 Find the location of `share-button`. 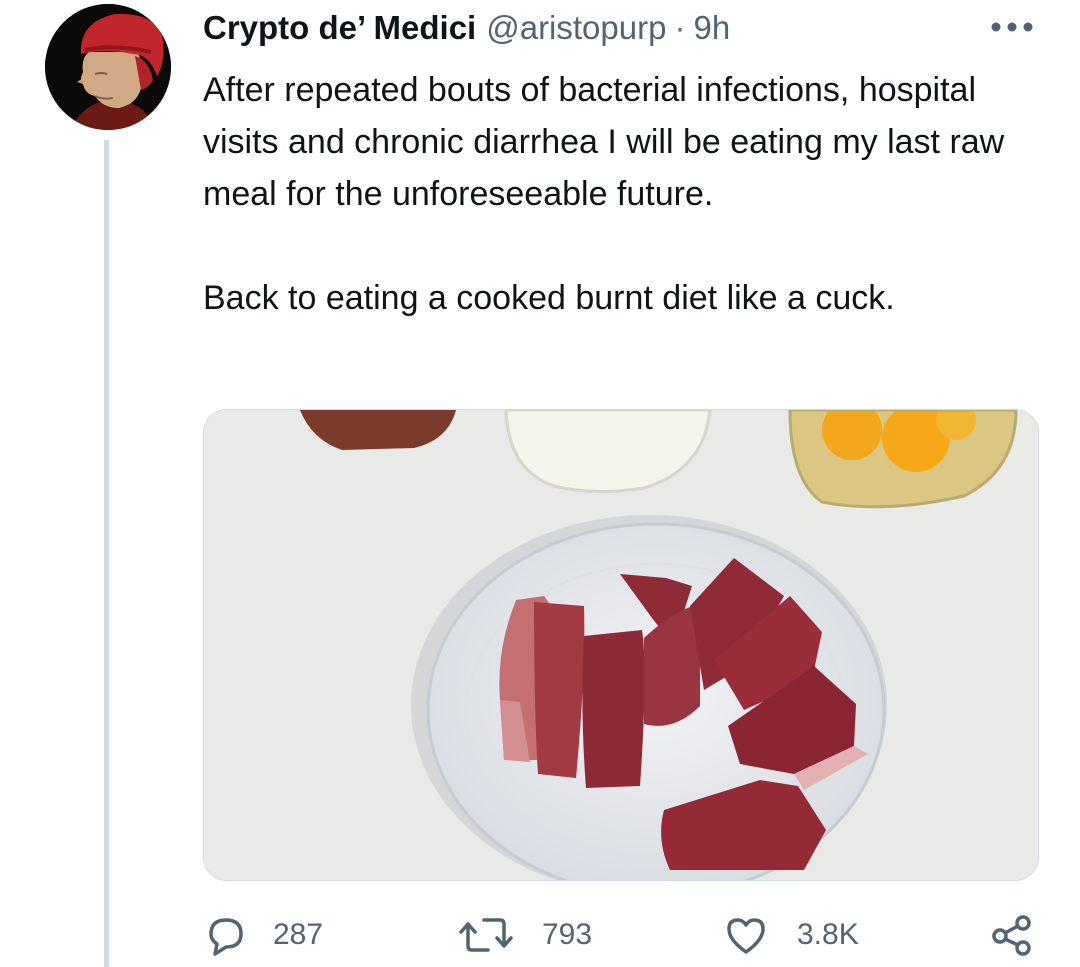

share-button is located at coordinates (1012, 935).